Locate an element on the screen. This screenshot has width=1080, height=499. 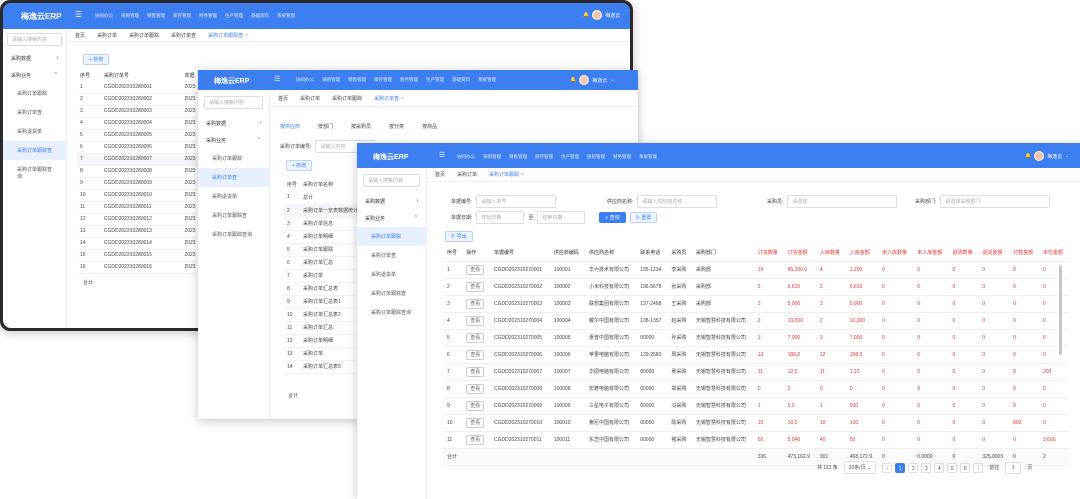
table-row: 3 CGDD202310280003 2023 is located at coordinates (142, 111).